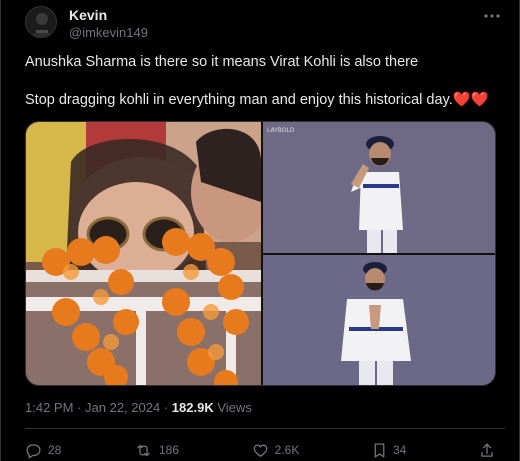 Image resolution: width=520 pixels, height=461 pixels. I want to click on views-count: 182.9K, so click(193, 407).